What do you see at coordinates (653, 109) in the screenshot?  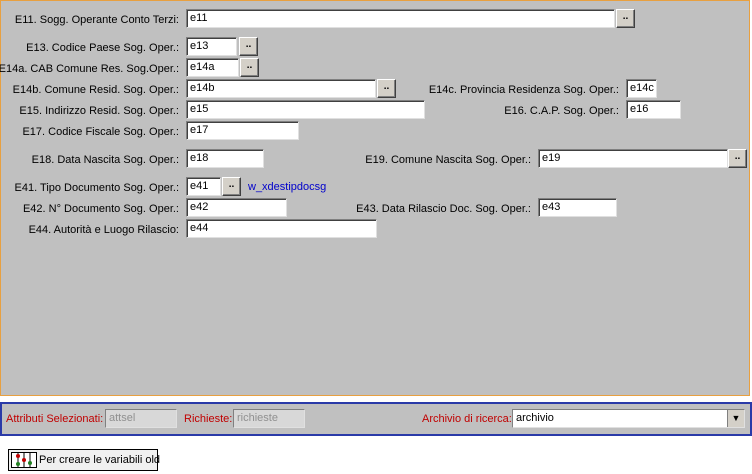 I see `e16-input: e16` at bounding box center [653, 109].